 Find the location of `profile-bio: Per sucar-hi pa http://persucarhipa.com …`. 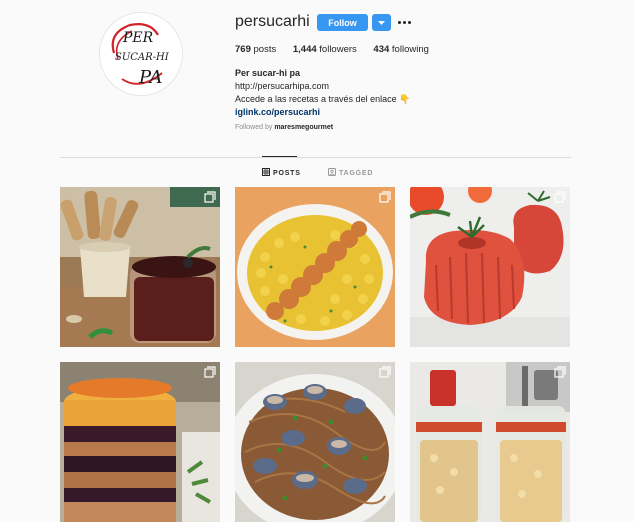

profile-bio: Per sucar-hi pa http://persucarhipa.com … is located at coordinates (322, 93).